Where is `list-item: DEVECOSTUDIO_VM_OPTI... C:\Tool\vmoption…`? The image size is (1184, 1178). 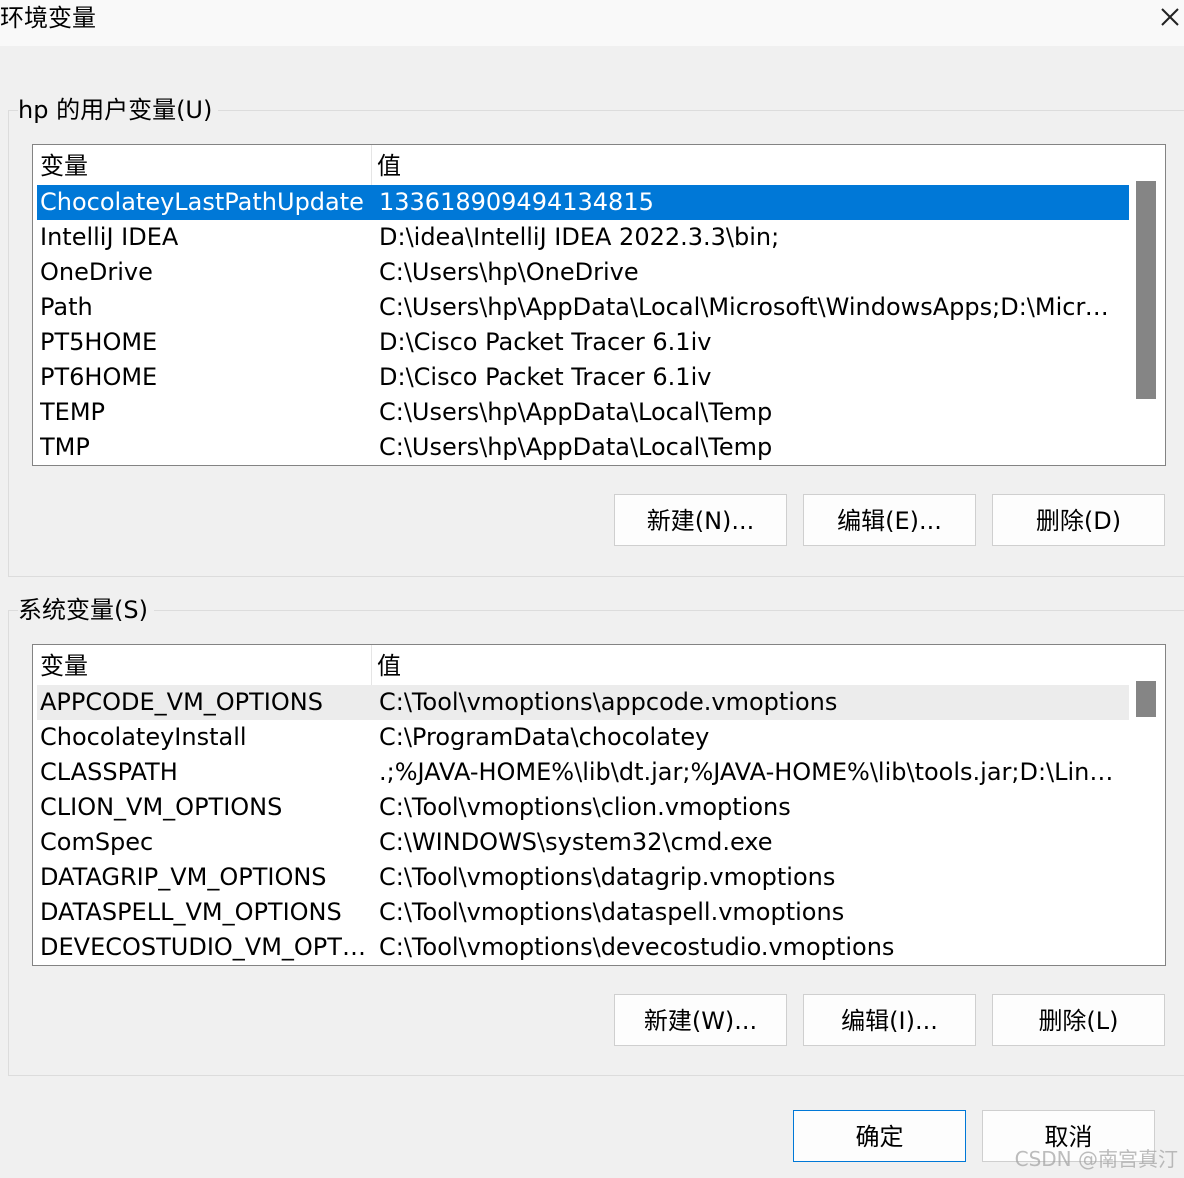
list-item: DEVECOSTUDIO_VM_OPTI... C:\Tool\vmoption… is located at coordinates (582, 947).